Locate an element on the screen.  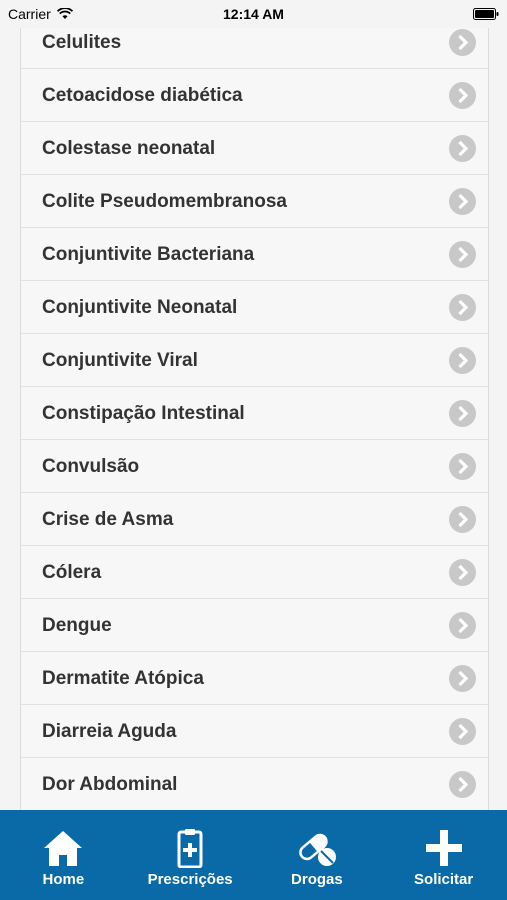
list-item: Colestase neonatal is located at coordinates (254, 148).